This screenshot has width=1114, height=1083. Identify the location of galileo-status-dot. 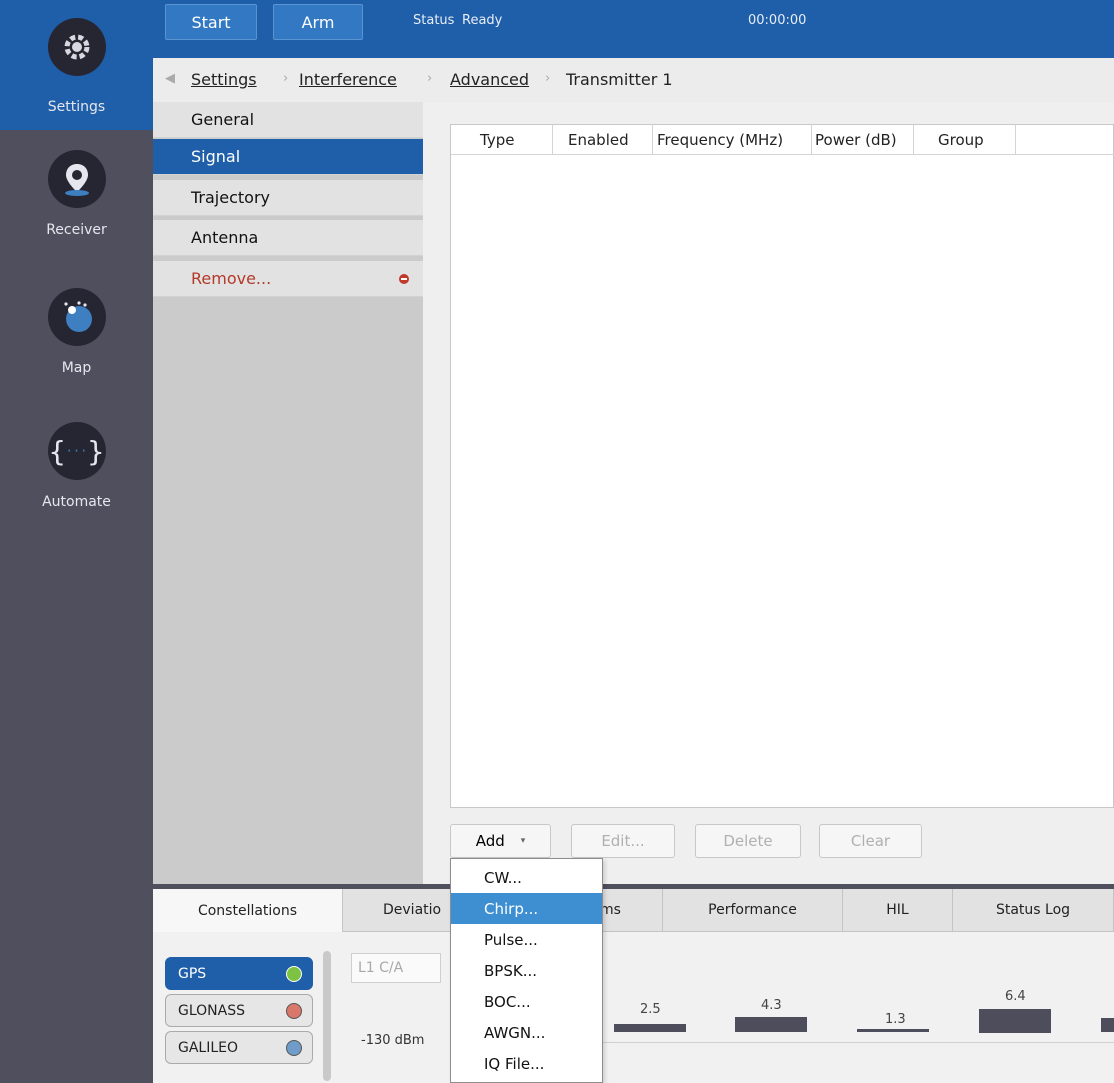
(294, 1048).